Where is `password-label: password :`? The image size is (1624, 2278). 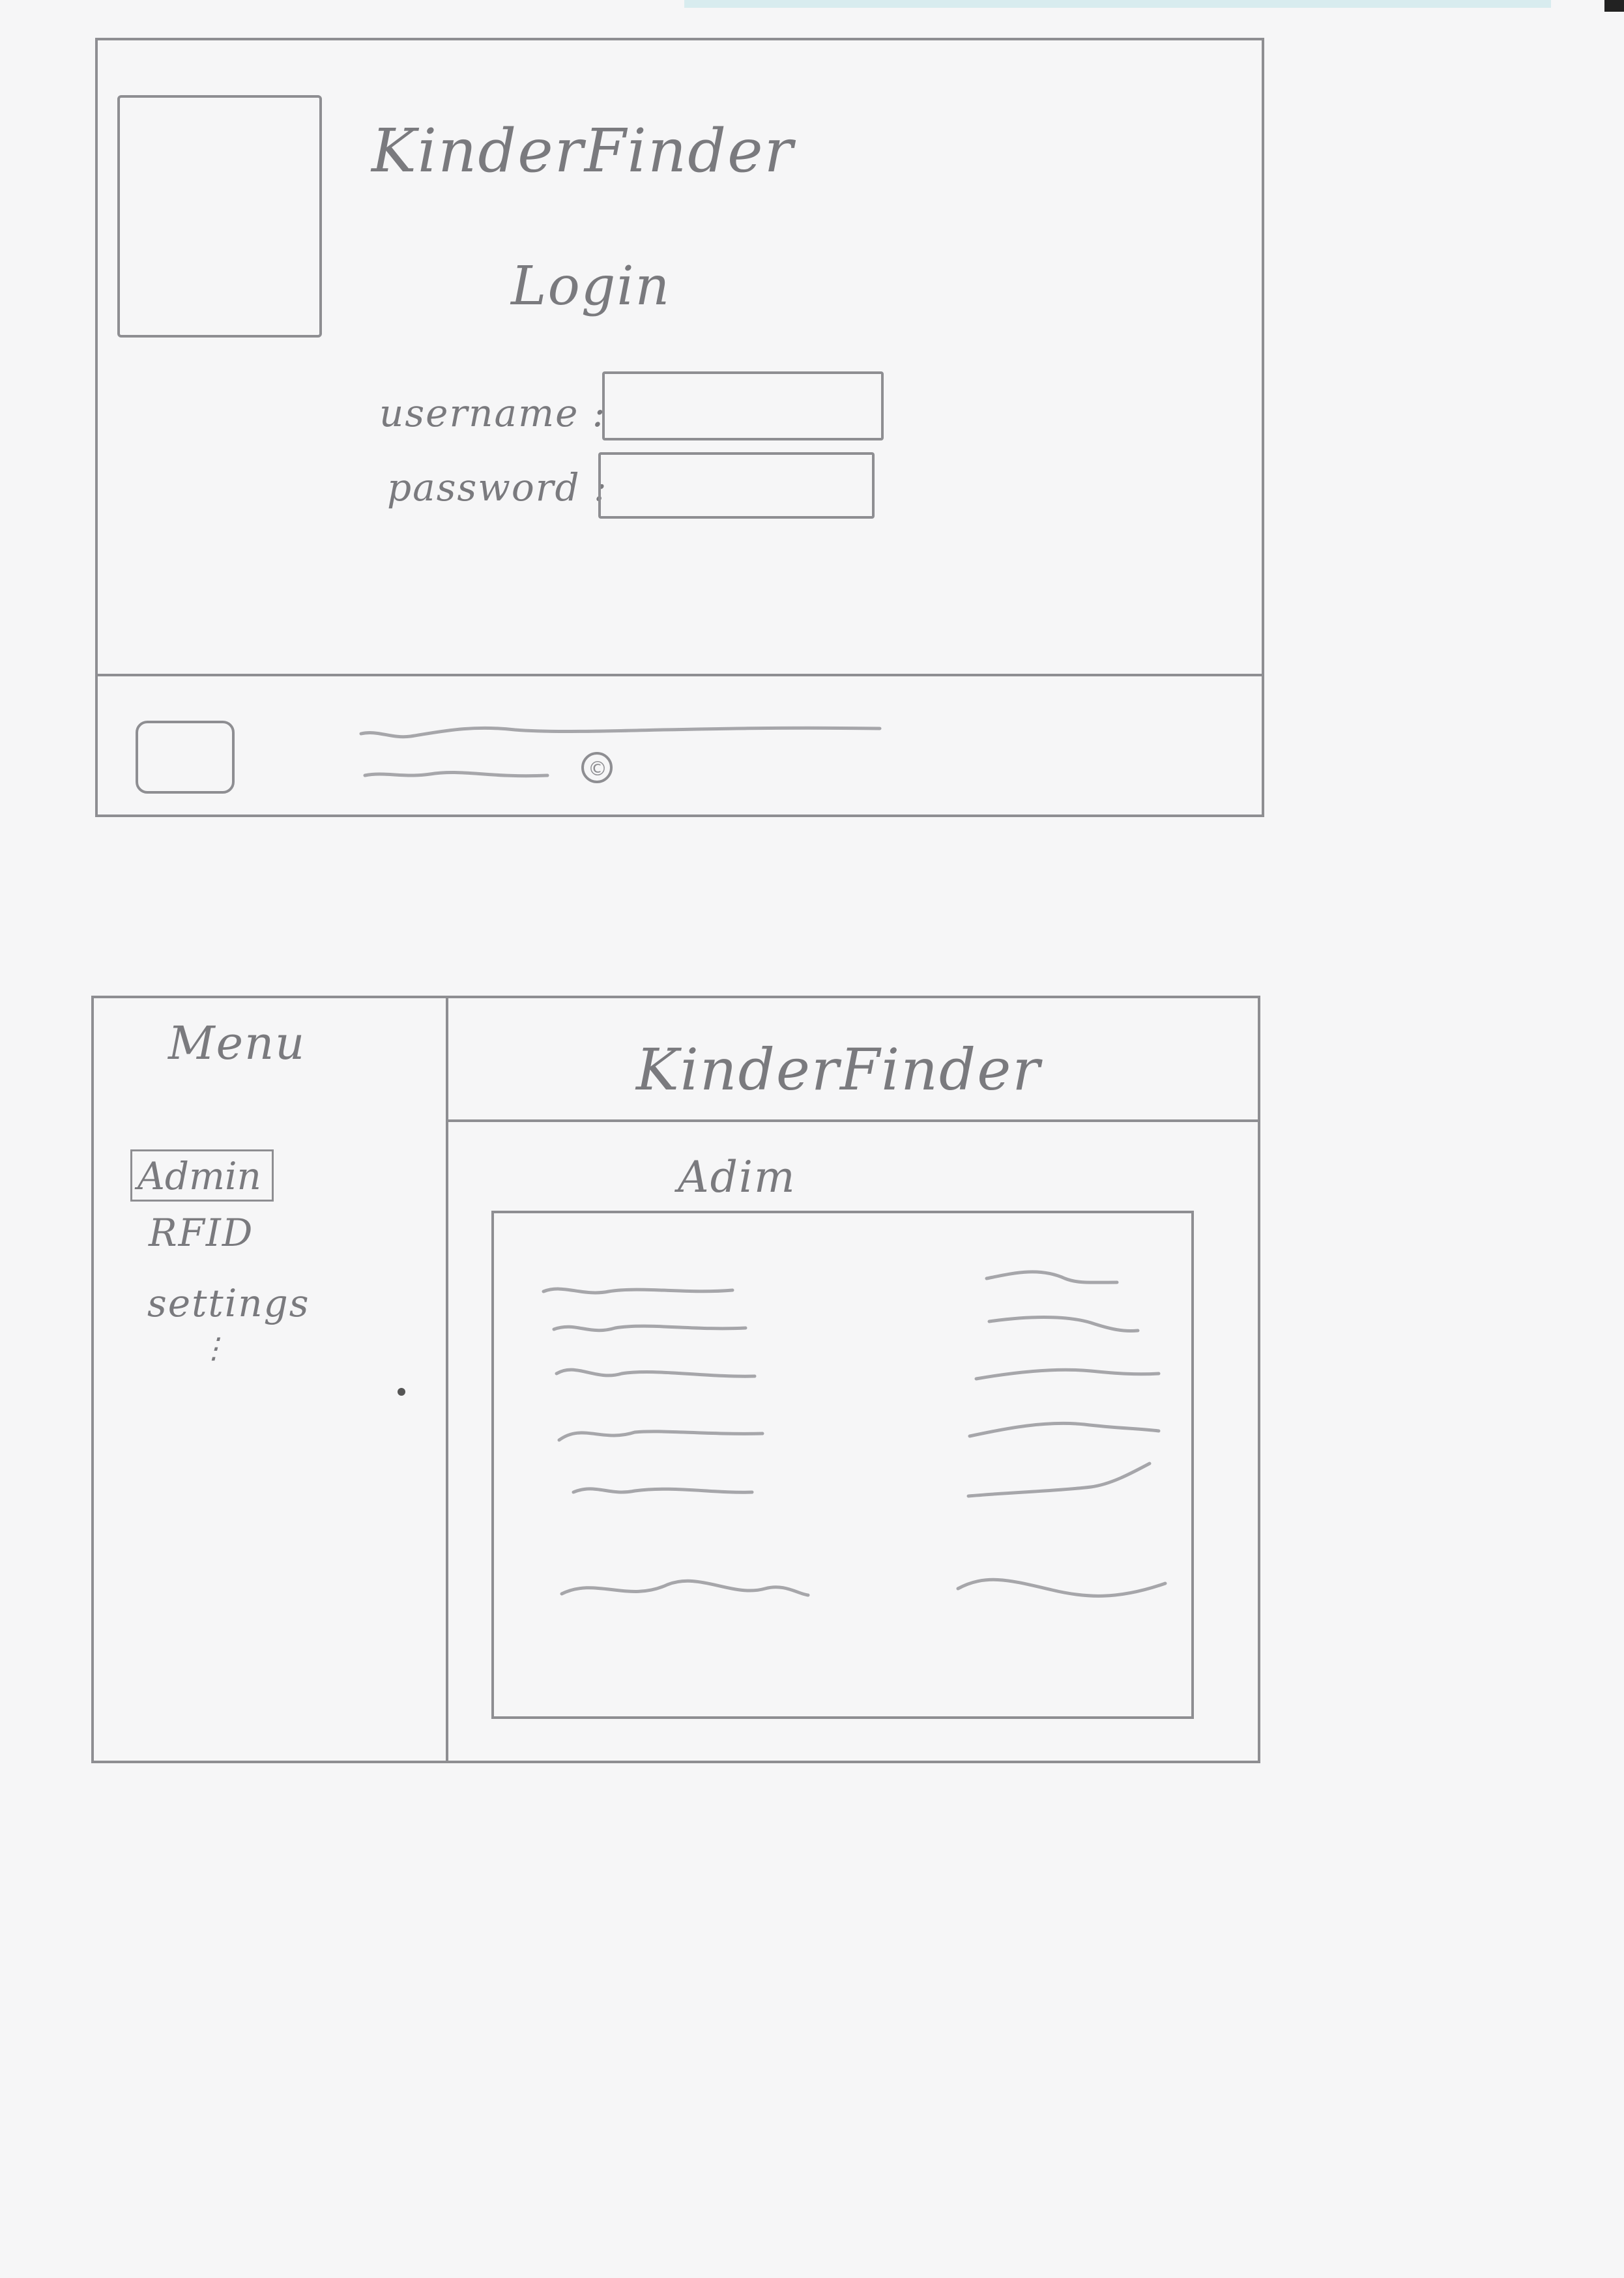
password-label: password : is located at coordinates (498, 487).